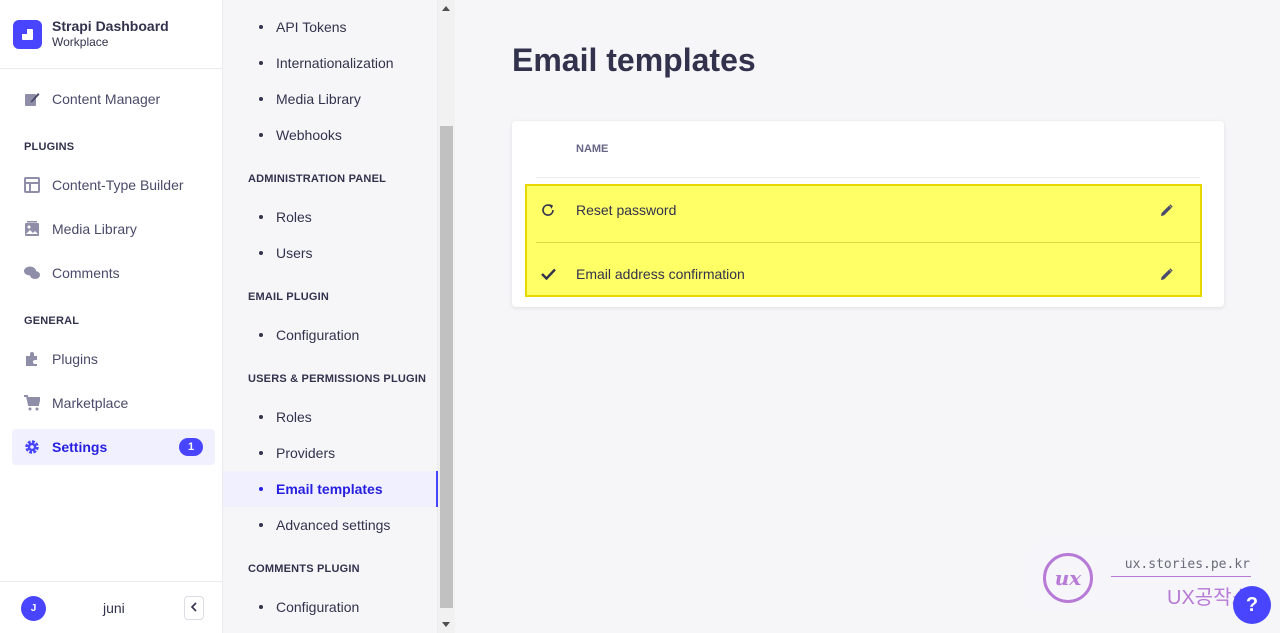 Image resolution: width=1280 pixels, height=633 pixels. Describe the element at coordinates (106, 99) in the screenshot. I see `nav-label: Content Manager` at that location.